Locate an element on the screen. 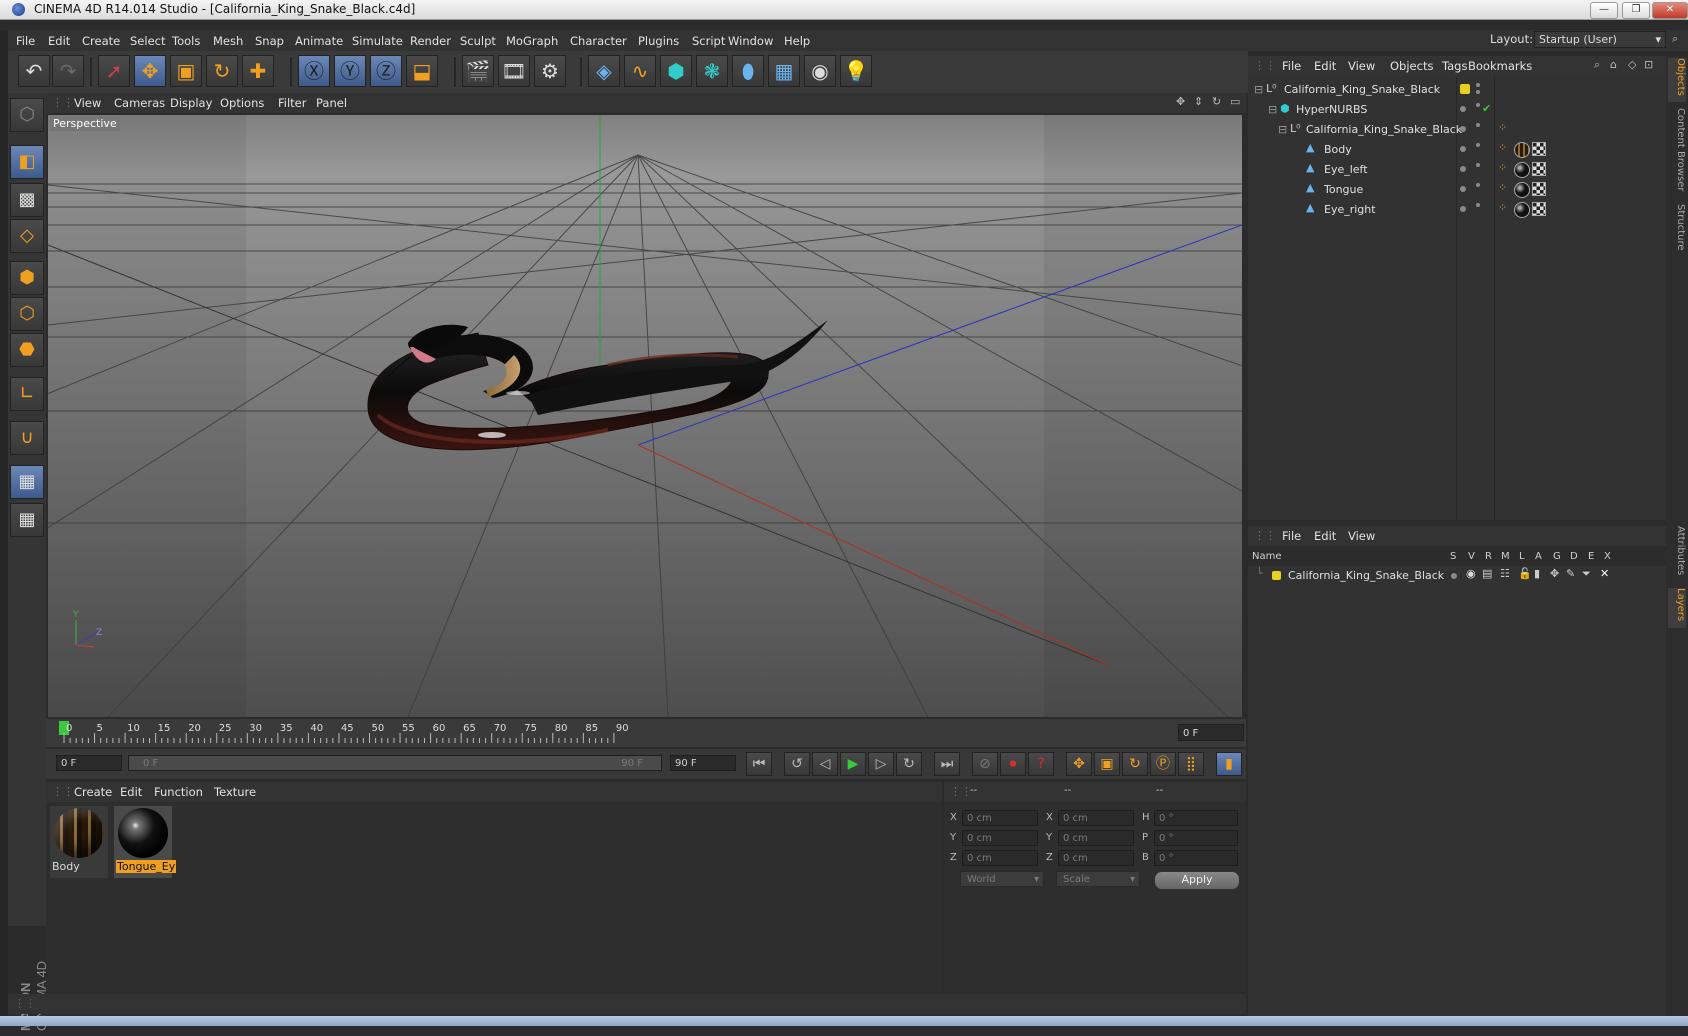  viewport-menu-view: View is located at coordinates (87, 103).